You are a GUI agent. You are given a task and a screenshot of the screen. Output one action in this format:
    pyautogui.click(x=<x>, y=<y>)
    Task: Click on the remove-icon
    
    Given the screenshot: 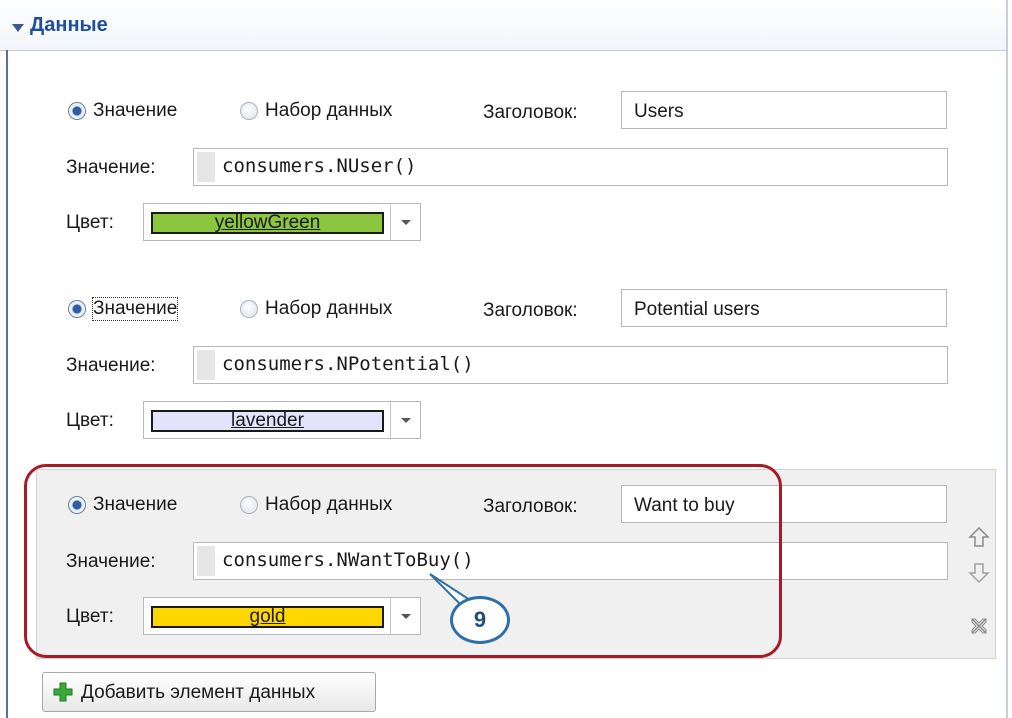 What is the action you would take?
    pyautogui.click(x=979, y=629)
    